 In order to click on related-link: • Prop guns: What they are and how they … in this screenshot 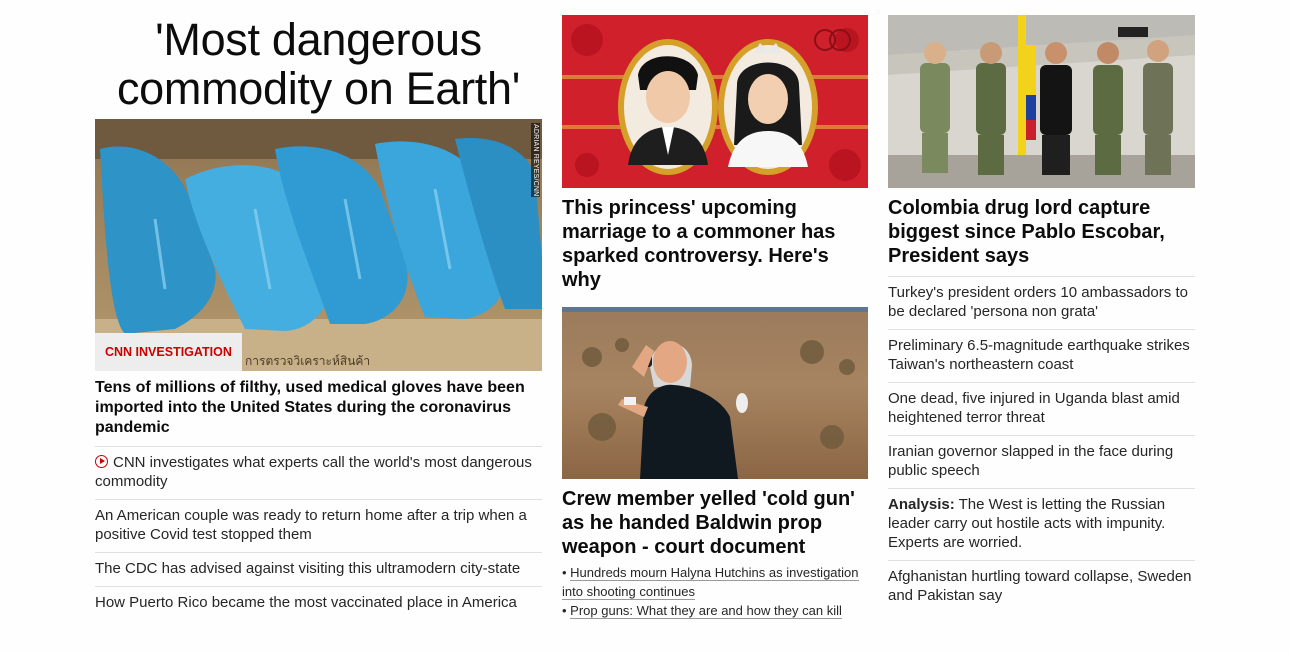, I will do `click(715, 610)`.